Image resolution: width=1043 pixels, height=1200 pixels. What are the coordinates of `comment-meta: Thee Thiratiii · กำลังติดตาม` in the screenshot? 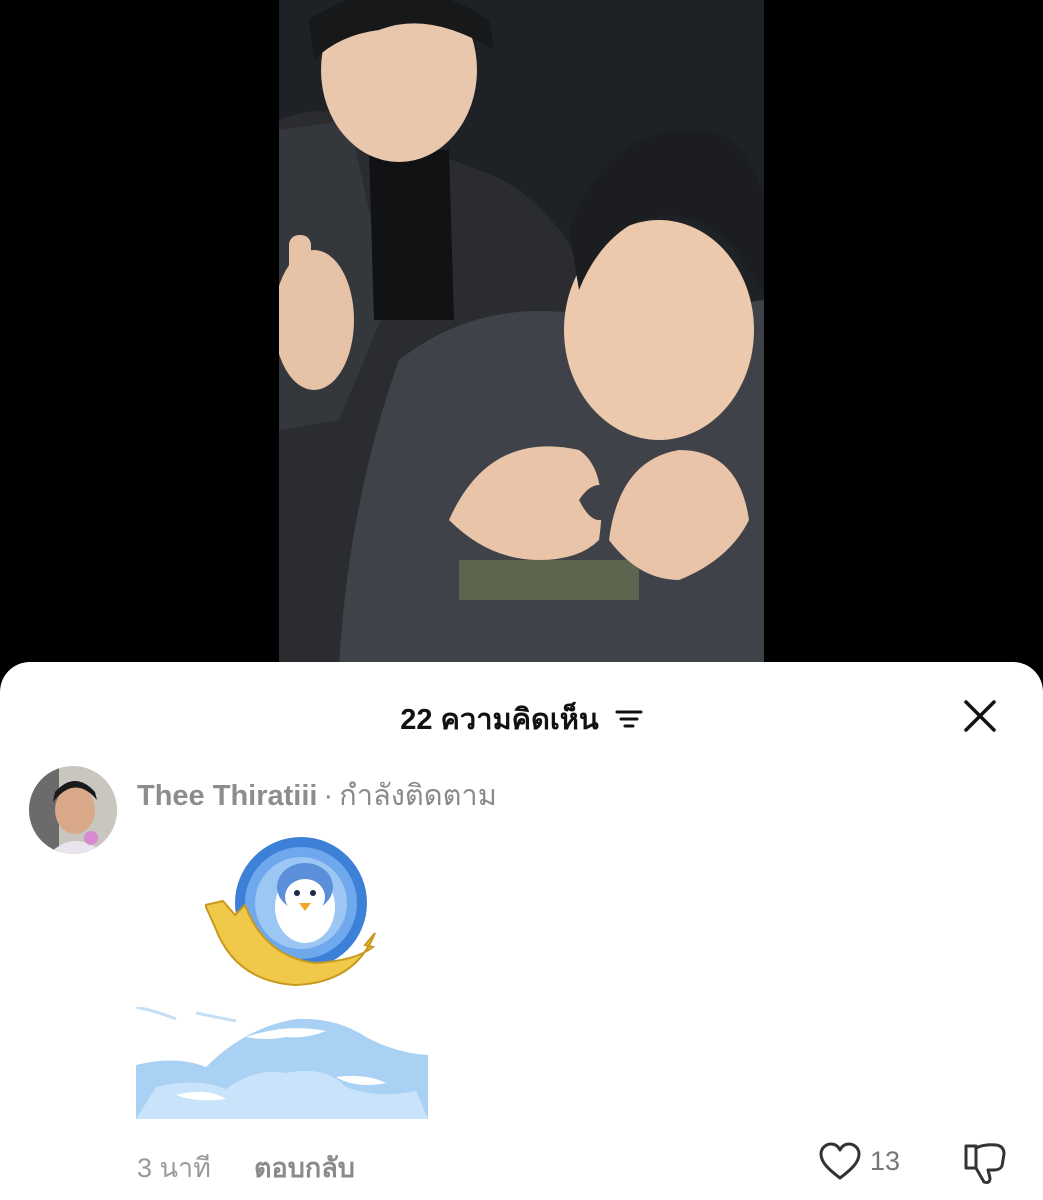 It's located at (317, 795).